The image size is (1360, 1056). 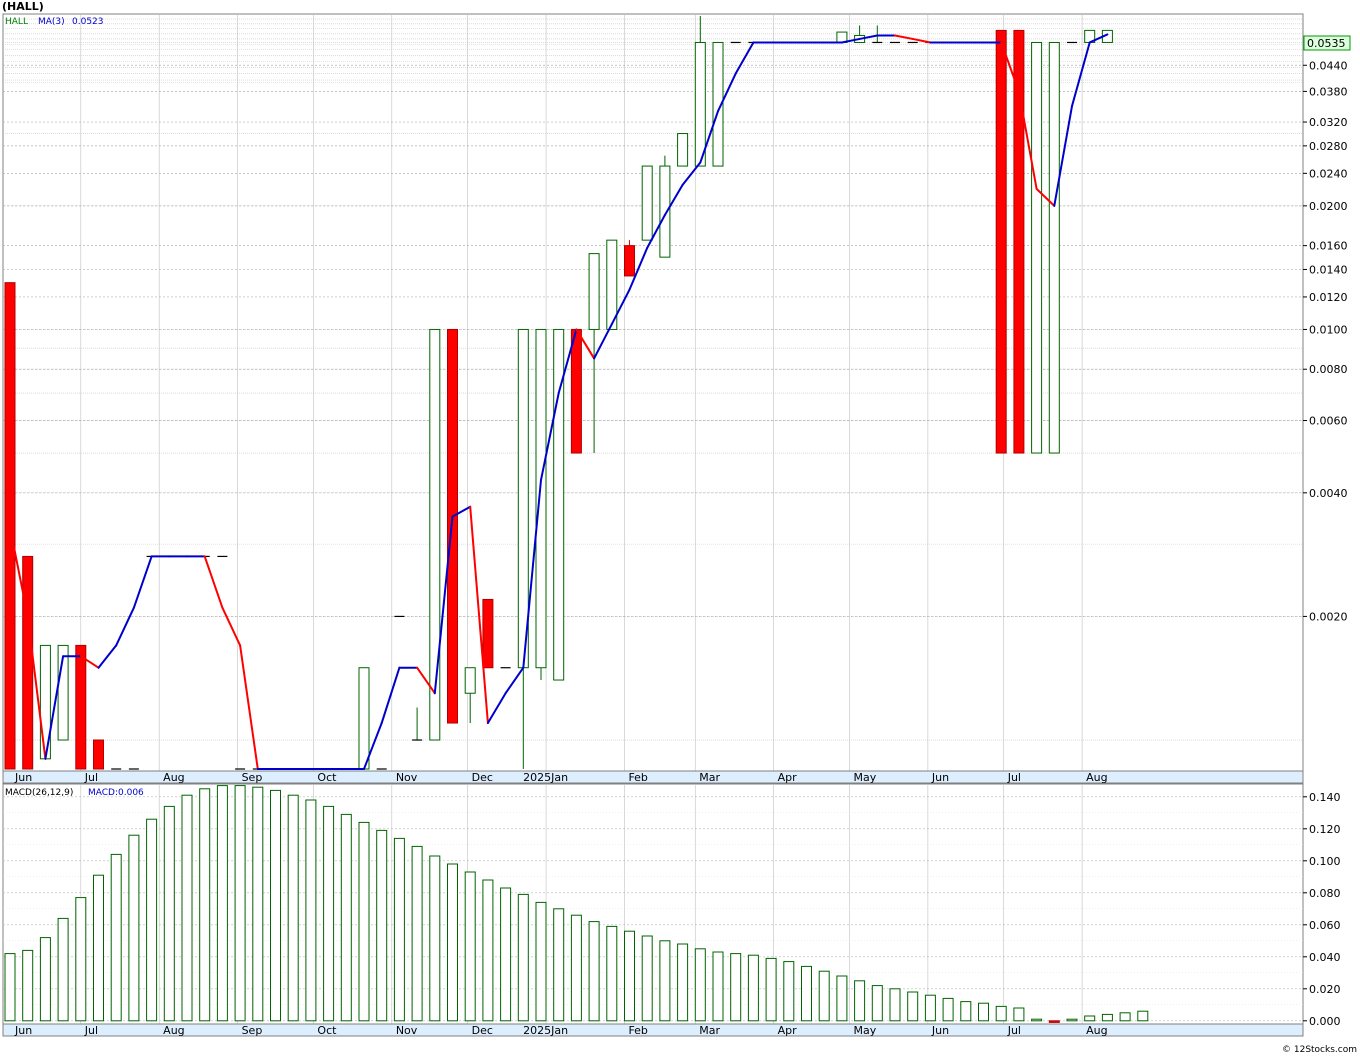 What do you see at coordinates (653, 1030) in the screenshot?
I see `macd-x-axis-bar` at bounding box center [653, 1030].